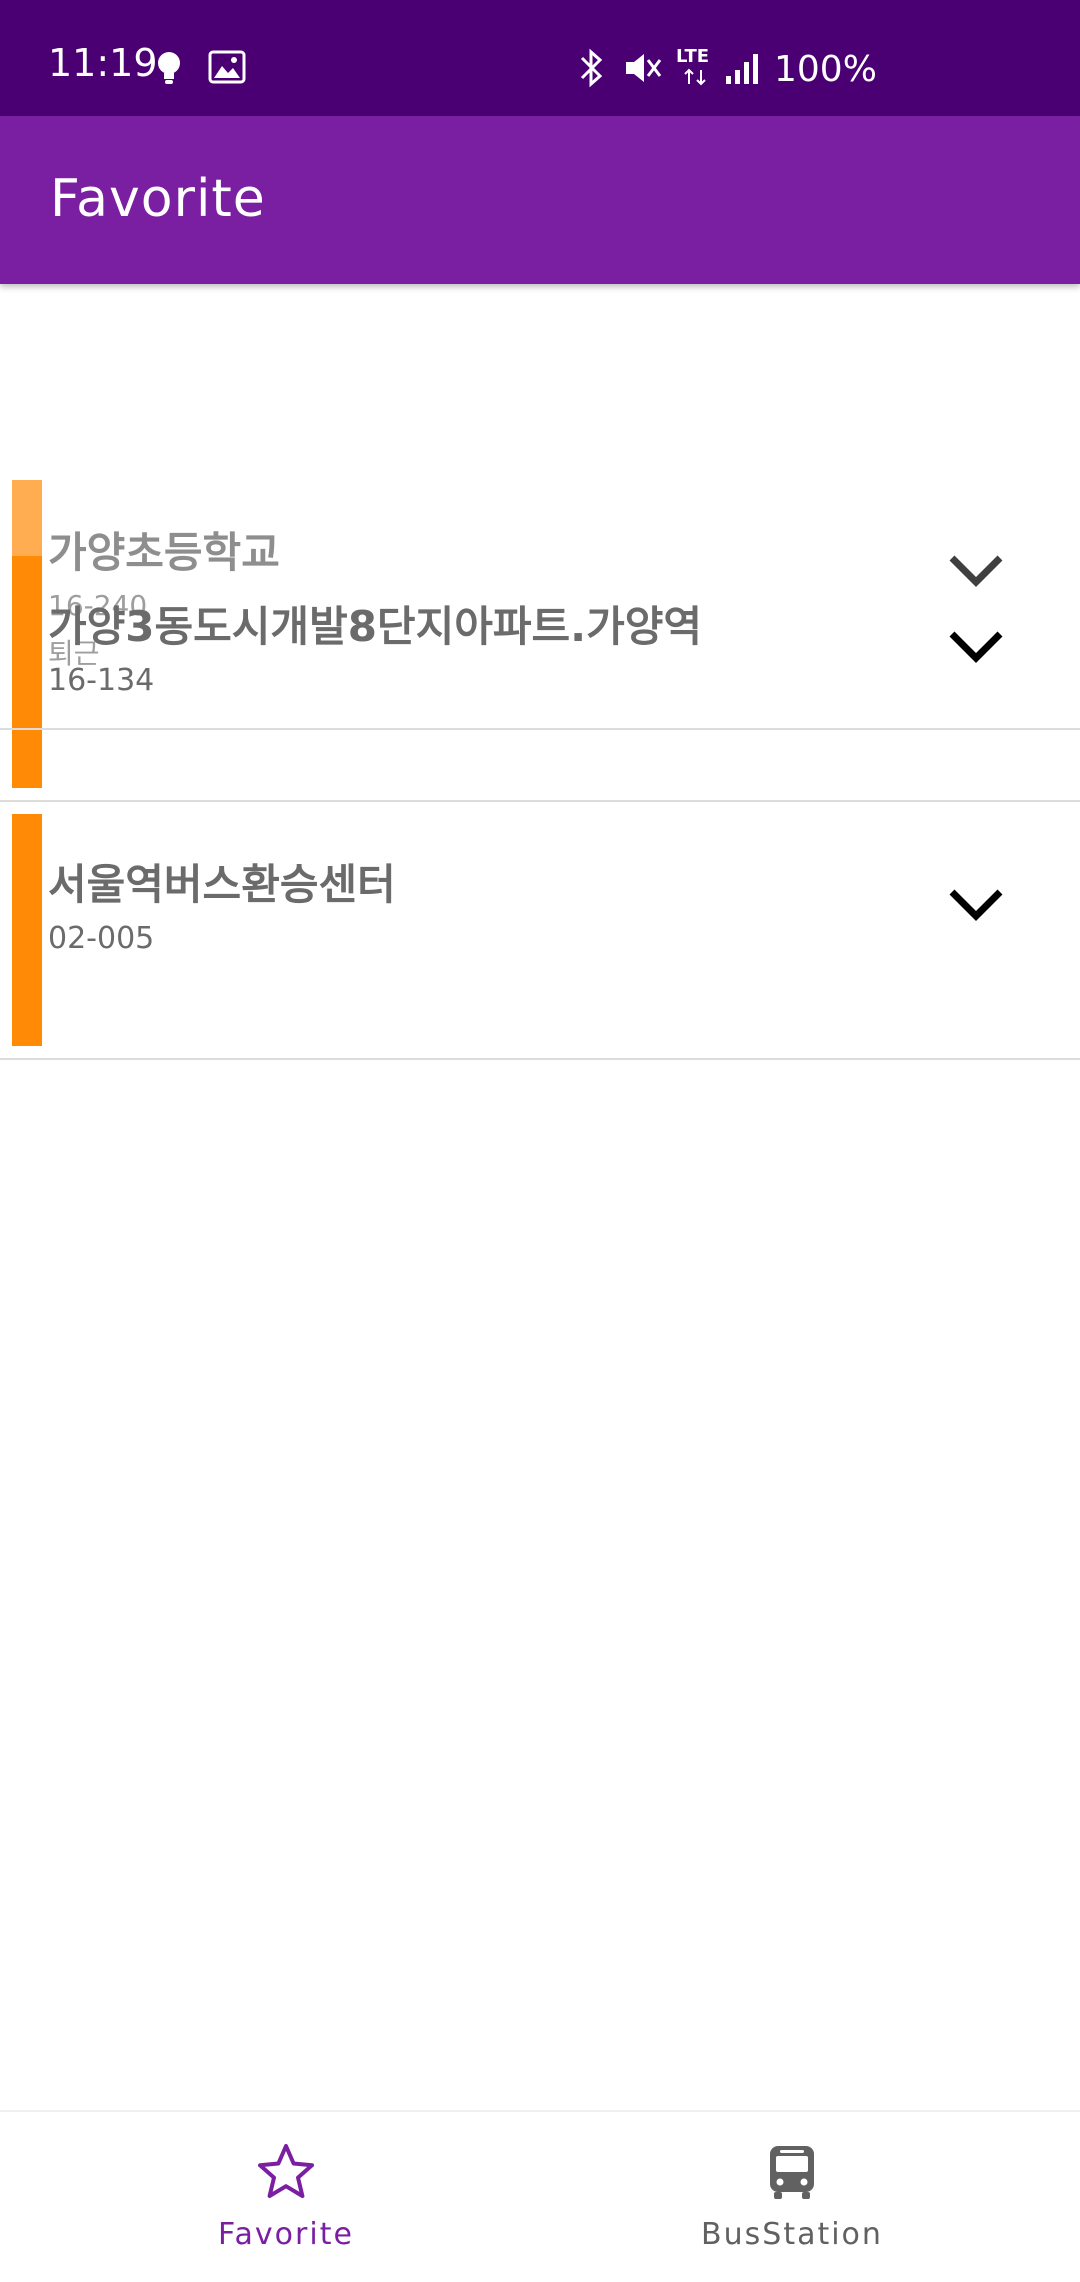 This screenshot has height=2282, width=1080. What do you see at coordinates (375, 626) in the screenshot?
I see `station-name: 가양3동도시개발8단지아파트.가양역` at bounding box center [375, 626].